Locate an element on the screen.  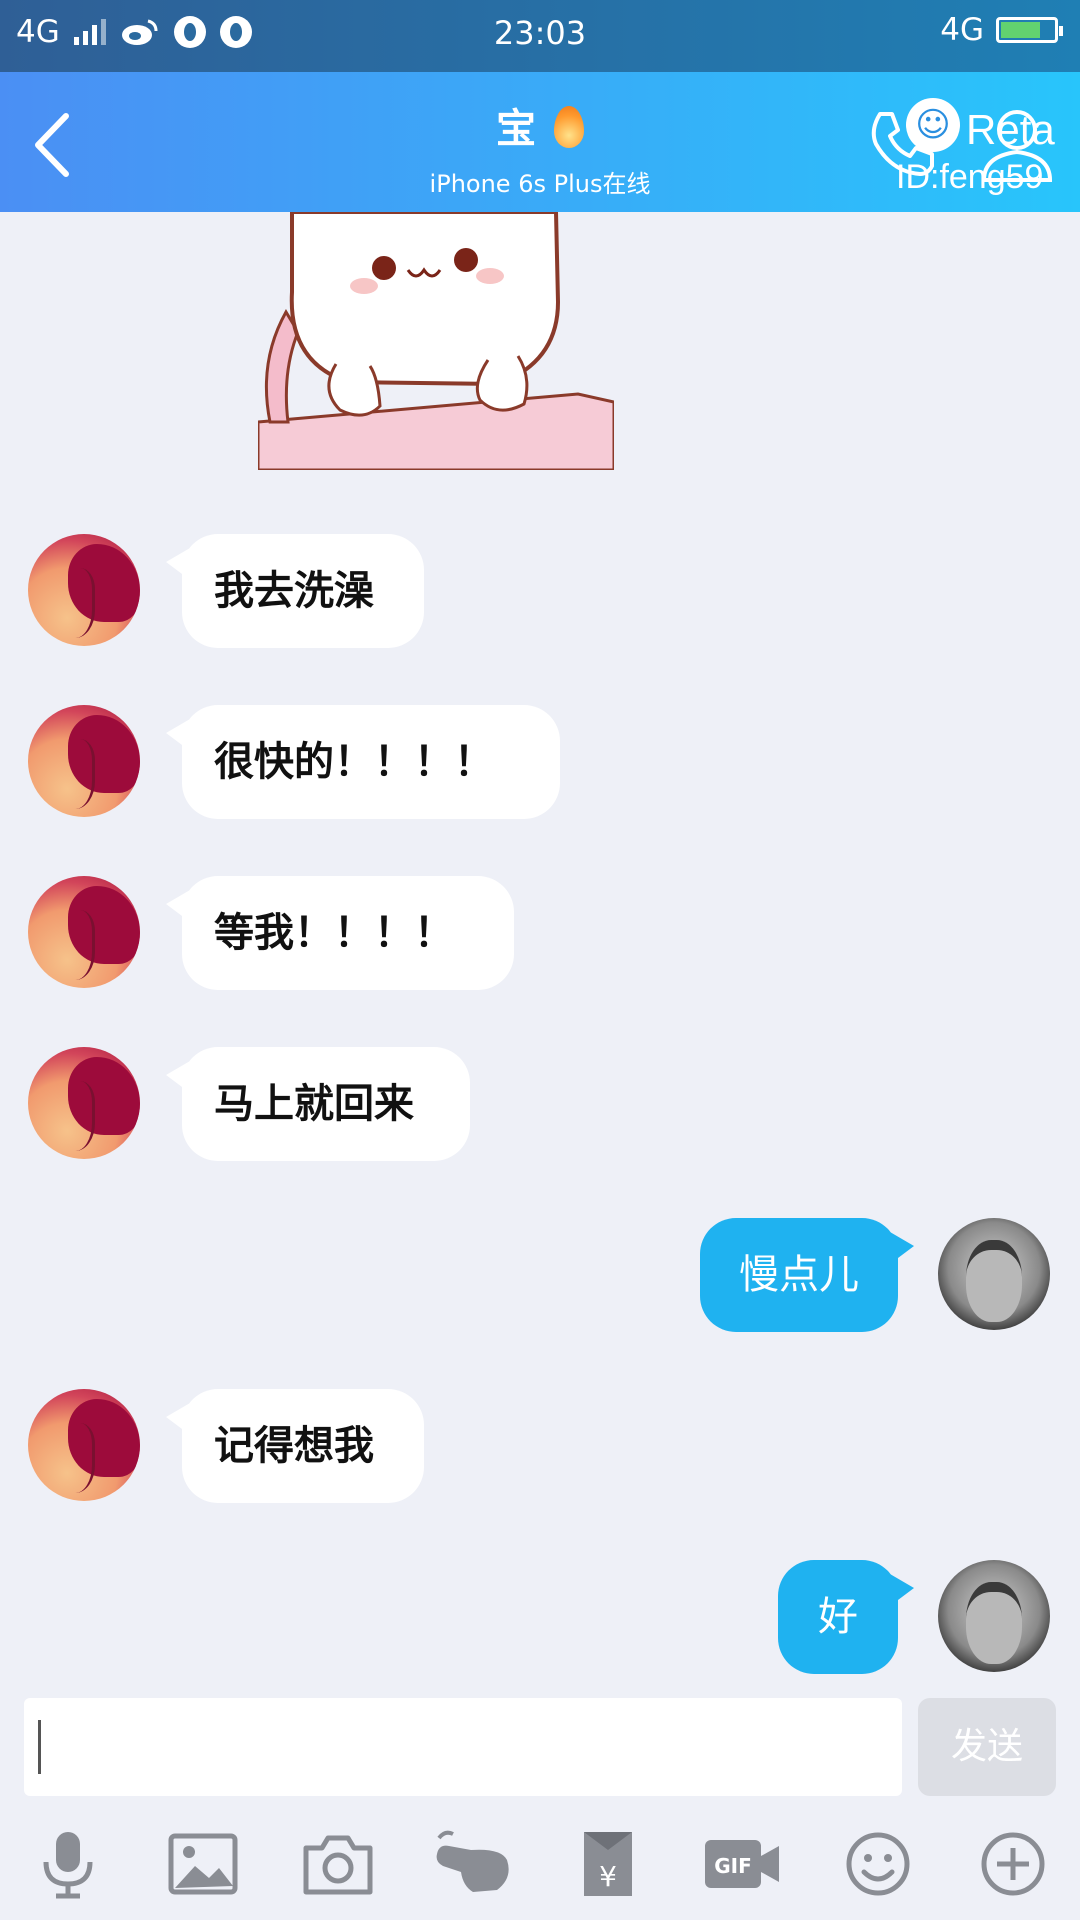
gif-label: GIF is located at coordinates (733, 1866).